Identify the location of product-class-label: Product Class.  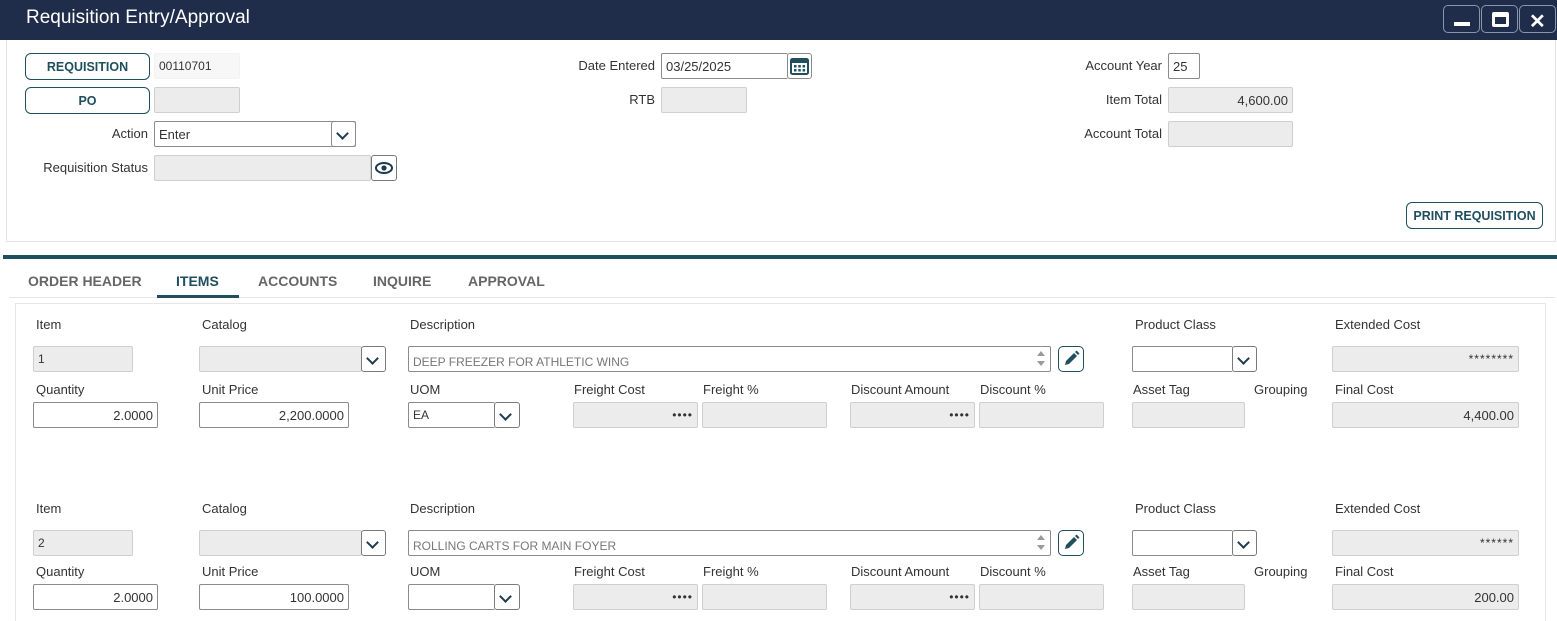
(1175, 508).